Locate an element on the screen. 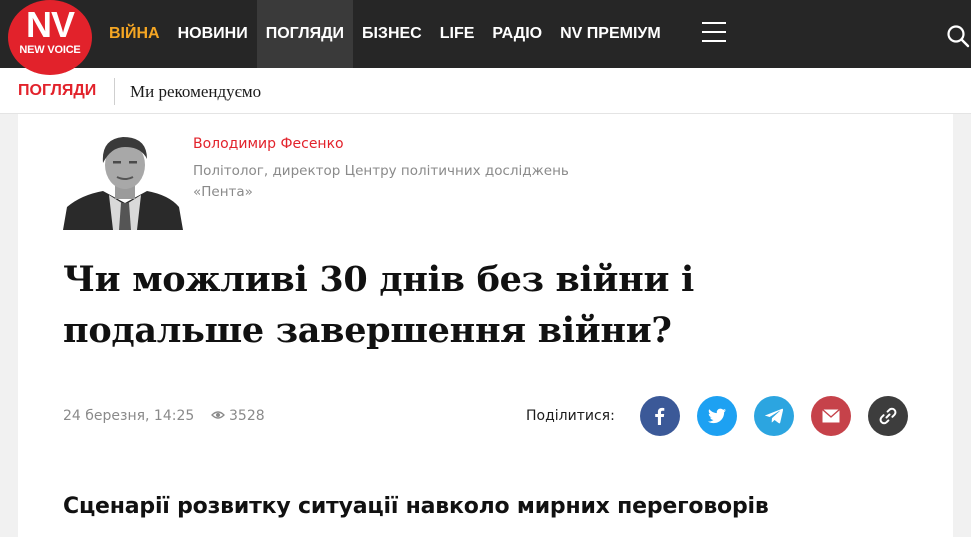 Image resolution: width=971 pixels, height=537 pixels. mail-icon is located at coordinates (831, 416).